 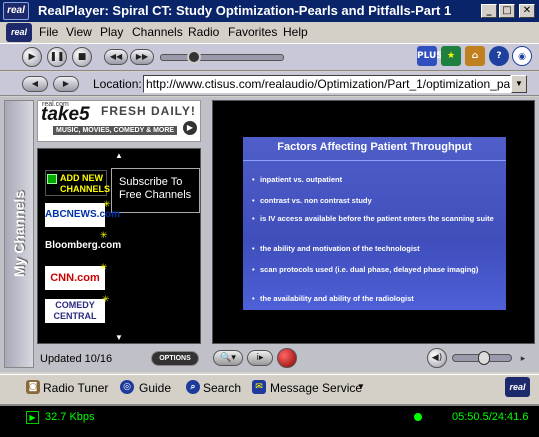 What do you see at coordinates (148, 111) in the screenshot?
I see `promo-fresh-daily: FRESH DAILY!` at bounding box center [148, 111].